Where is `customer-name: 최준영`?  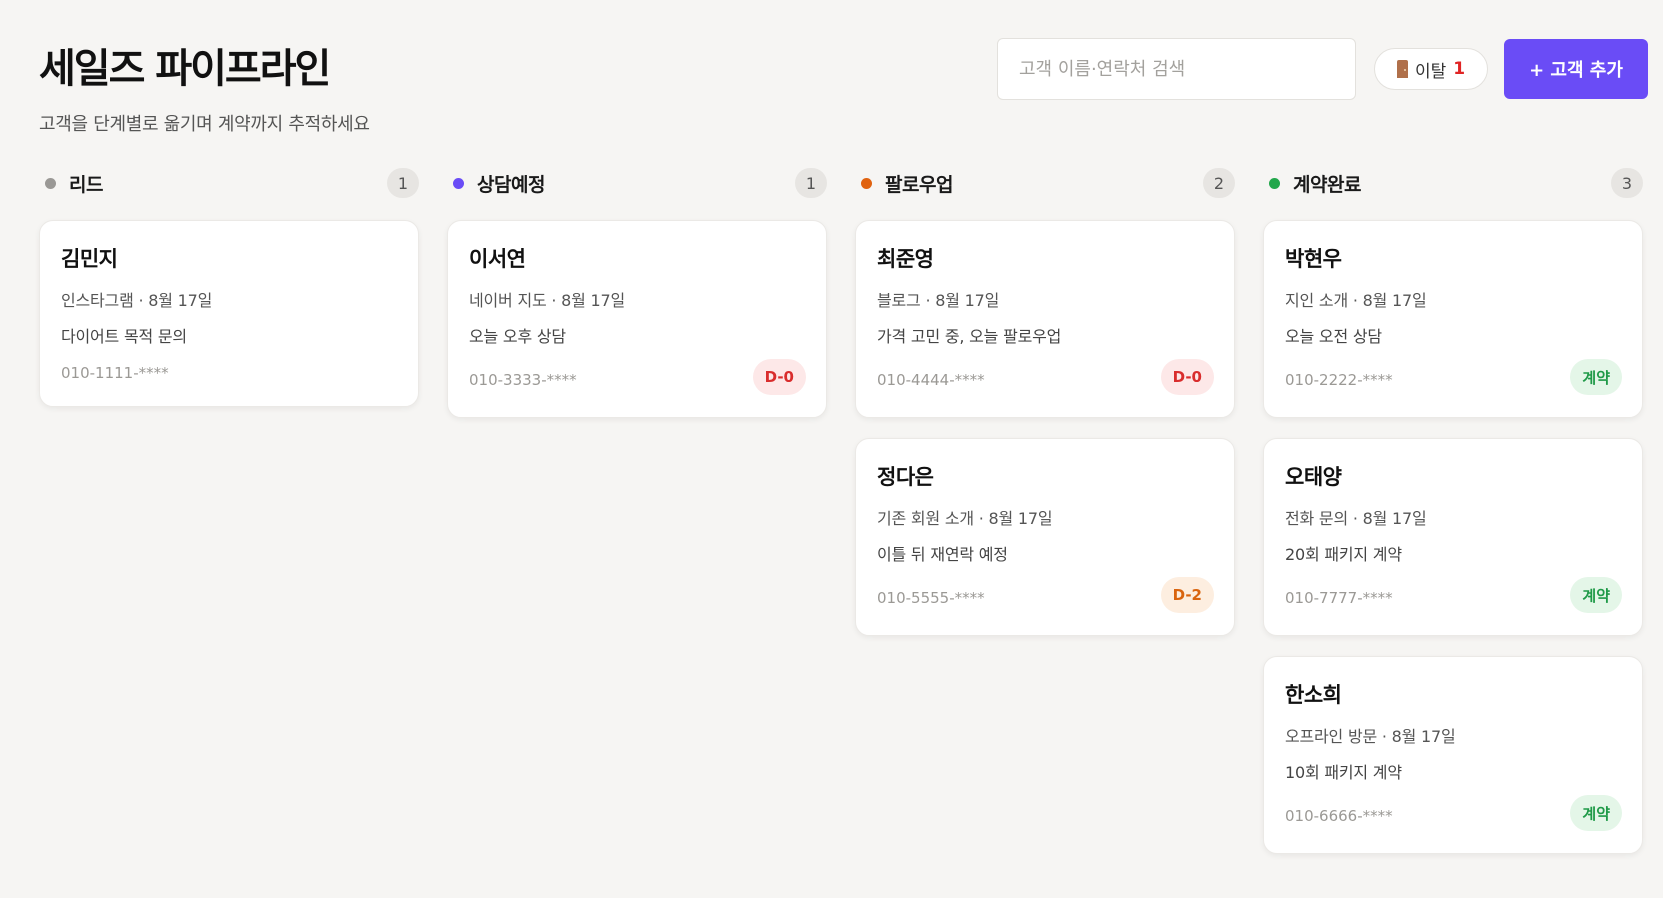 customer-name: 최준영 is located at coordinates (905, 259).